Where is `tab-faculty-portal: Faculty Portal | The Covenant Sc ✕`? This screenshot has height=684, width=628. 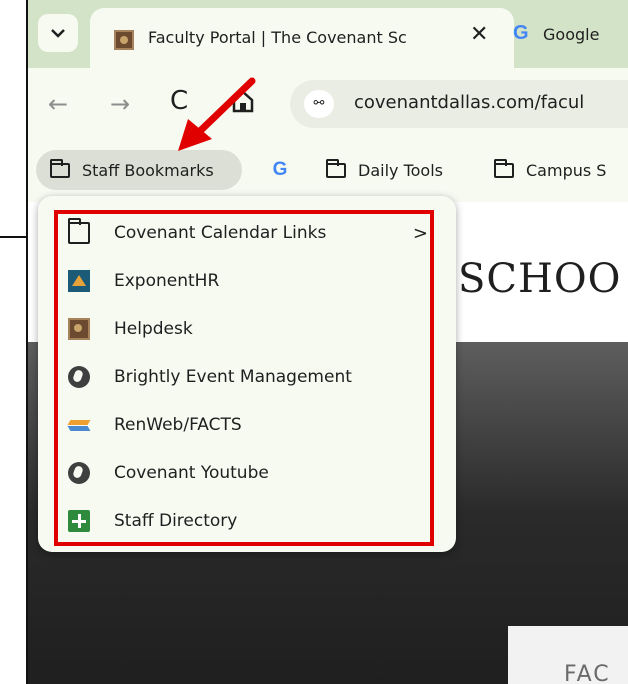
tab-faculty-portal: Faculty Portal | The Covenant Sc ✕ is located at coordinates (302, 38).